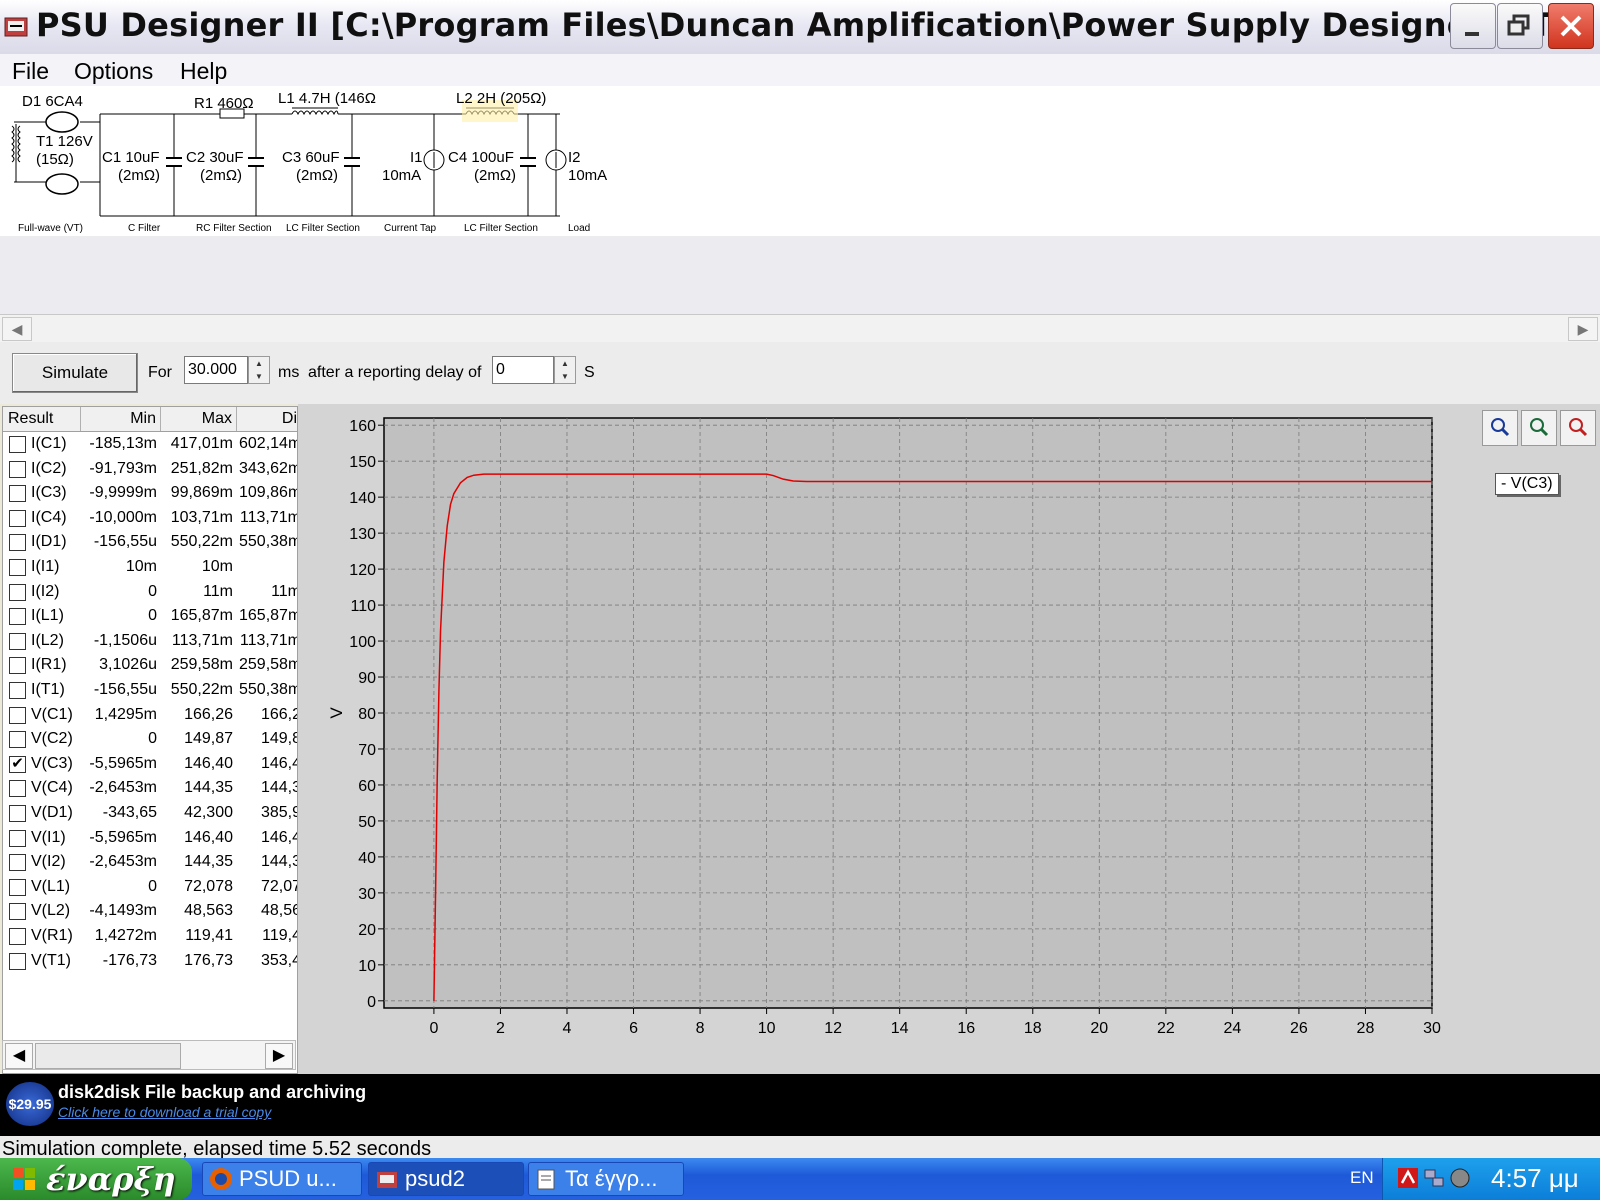 Image resolution: width=1600 pixels, height=1200 pixels. I want to click on table-row: V(C1) 1,4295m 166,26 166,2, so click(150, 716).